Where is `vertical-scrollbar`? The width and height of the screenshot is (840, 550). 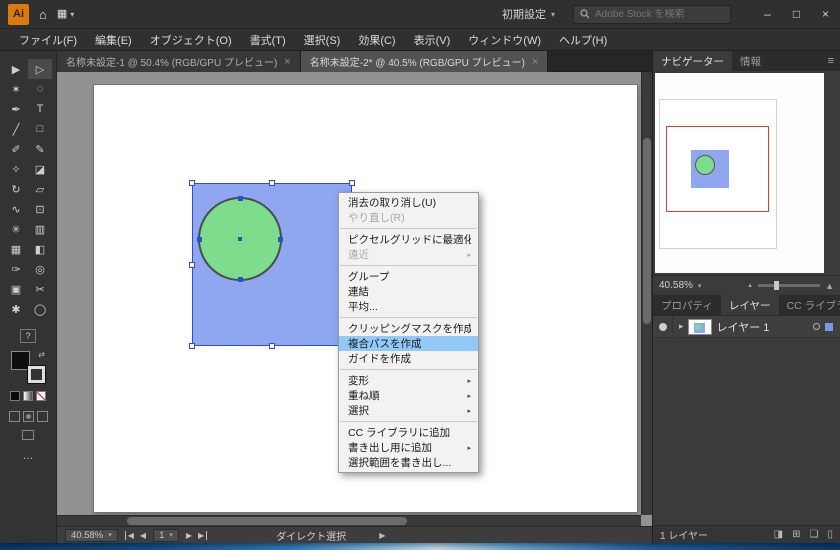
vertical-scrollbar is located at coordinates (646, 293).